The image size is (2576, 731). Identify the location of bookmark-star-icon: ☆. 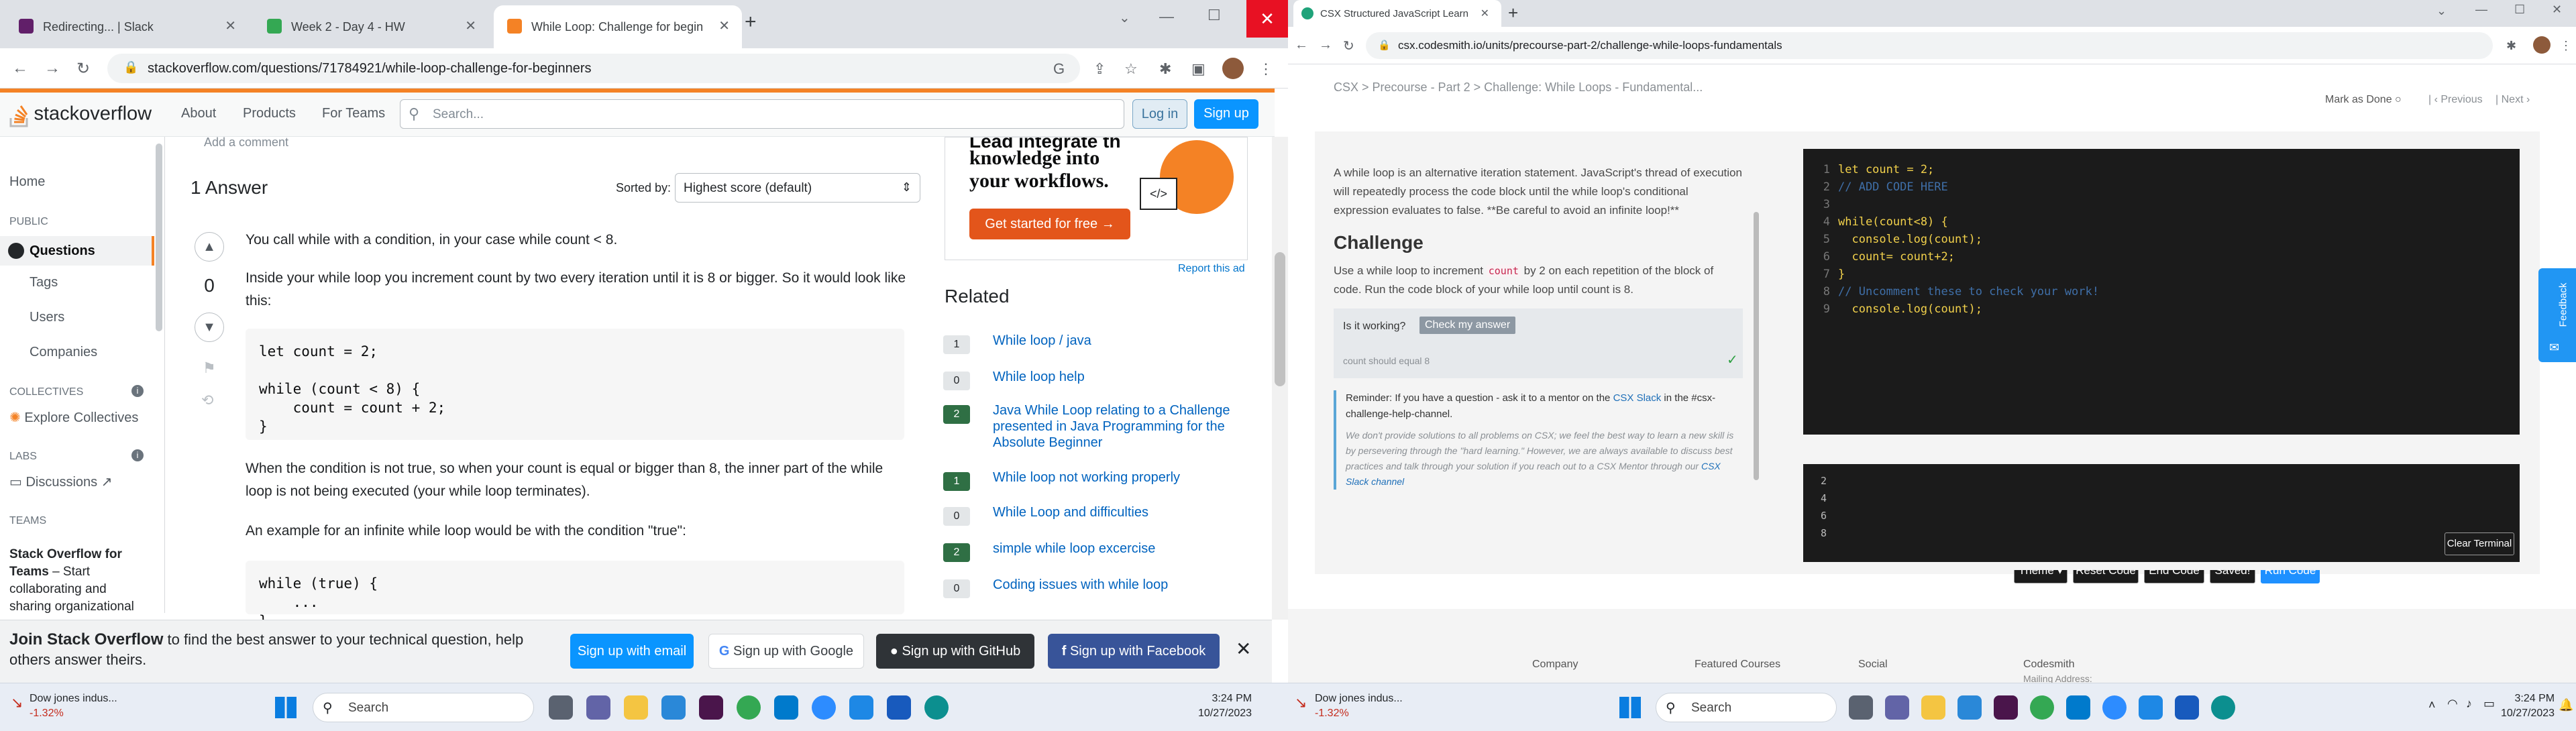
(1131, 69).